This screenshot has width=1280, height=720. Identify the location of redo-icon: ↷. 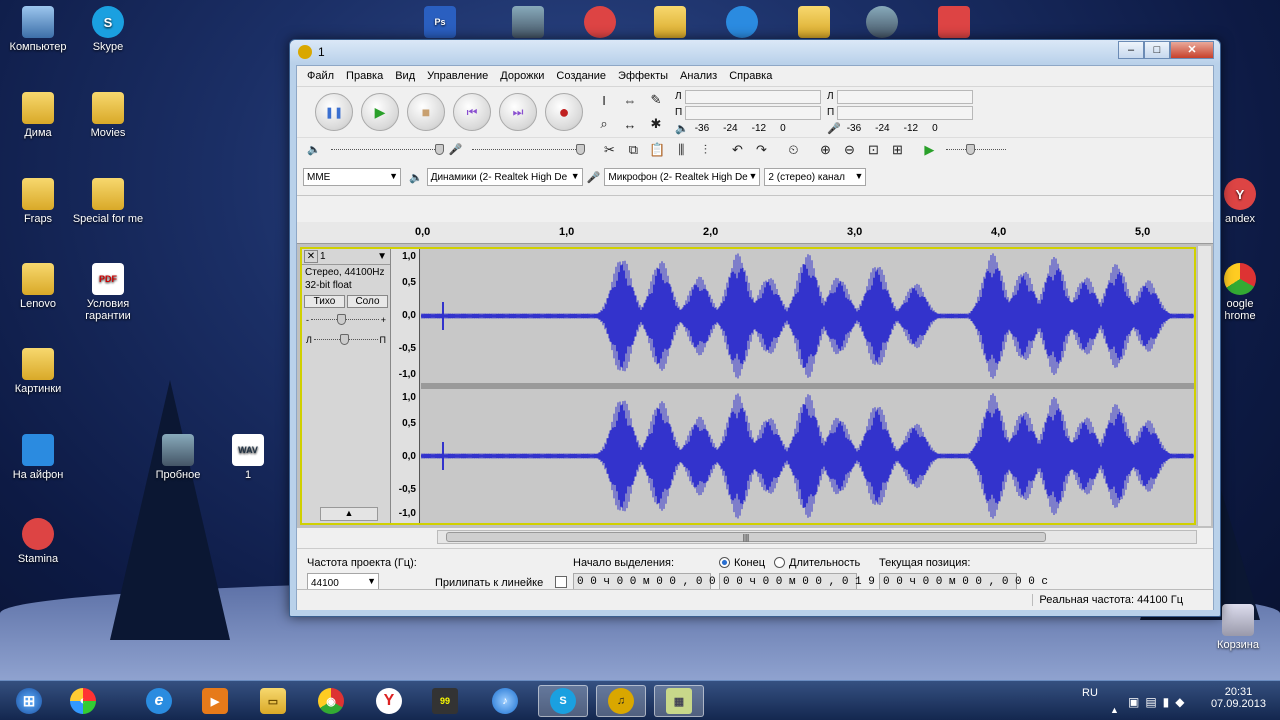
(761, 150).